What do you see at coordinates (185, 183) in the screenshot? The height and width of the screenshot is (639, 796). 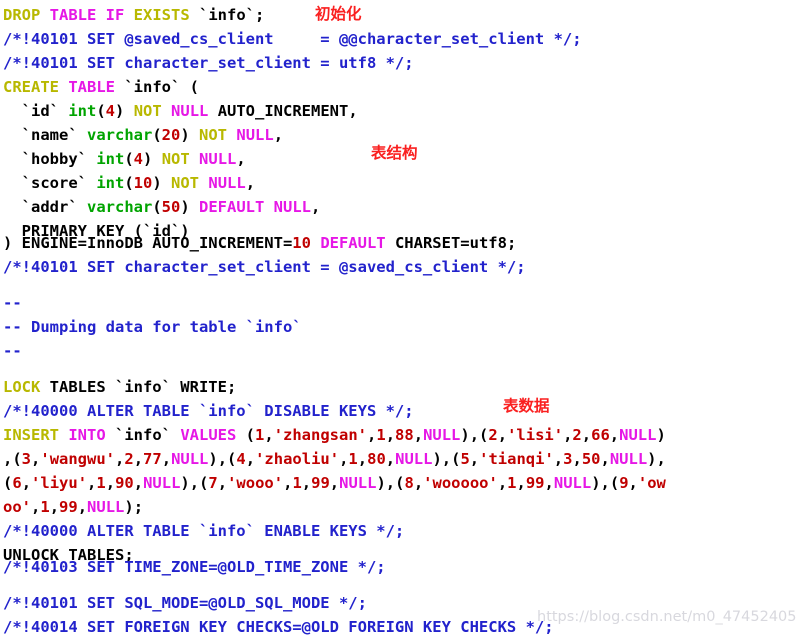 I see `code-token: NOT` at bounding box center [185, 183].